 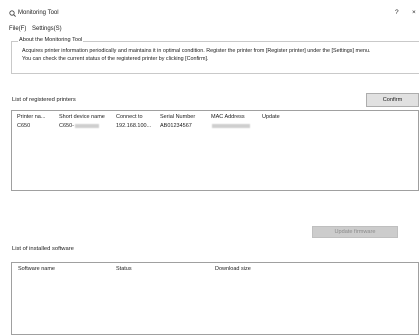 I want to click on menu-bar: File(F) Settings(S), so click(x=209, y=29).